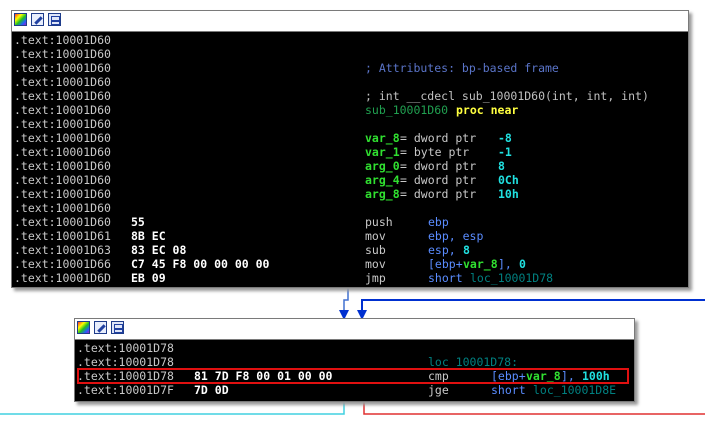 This screenshot has width=705, height=428. What do you see at coordinates (406, 110) in the screenshot?
I see `procedure-name: sub_10001D60` at bounding box center [406, 110].